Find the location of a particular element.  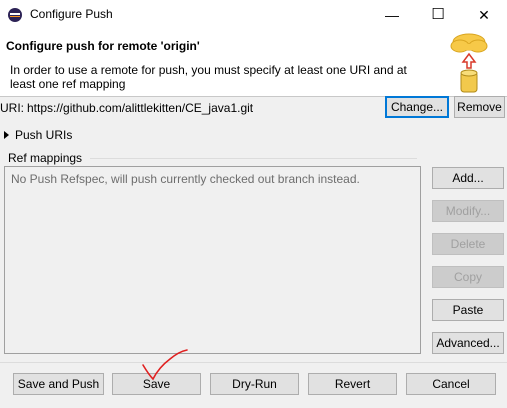

dry-run-button: Dry-Run is located at coordinates (254, 384).